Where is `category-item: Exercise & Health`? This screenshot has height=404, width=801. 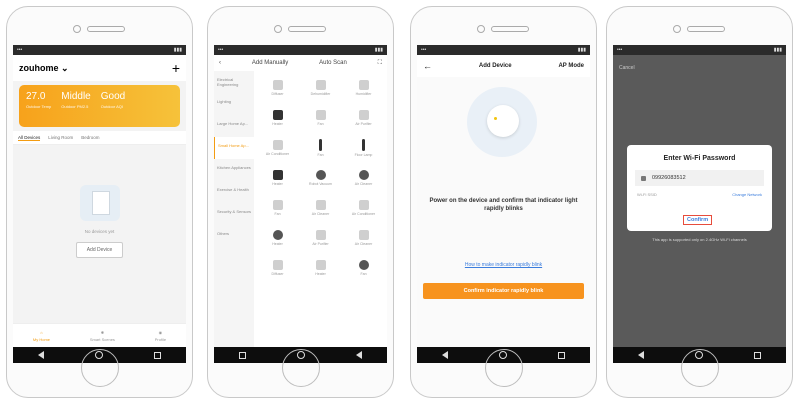
category-item: Exercise & Health is located at coordinates (234, 192).